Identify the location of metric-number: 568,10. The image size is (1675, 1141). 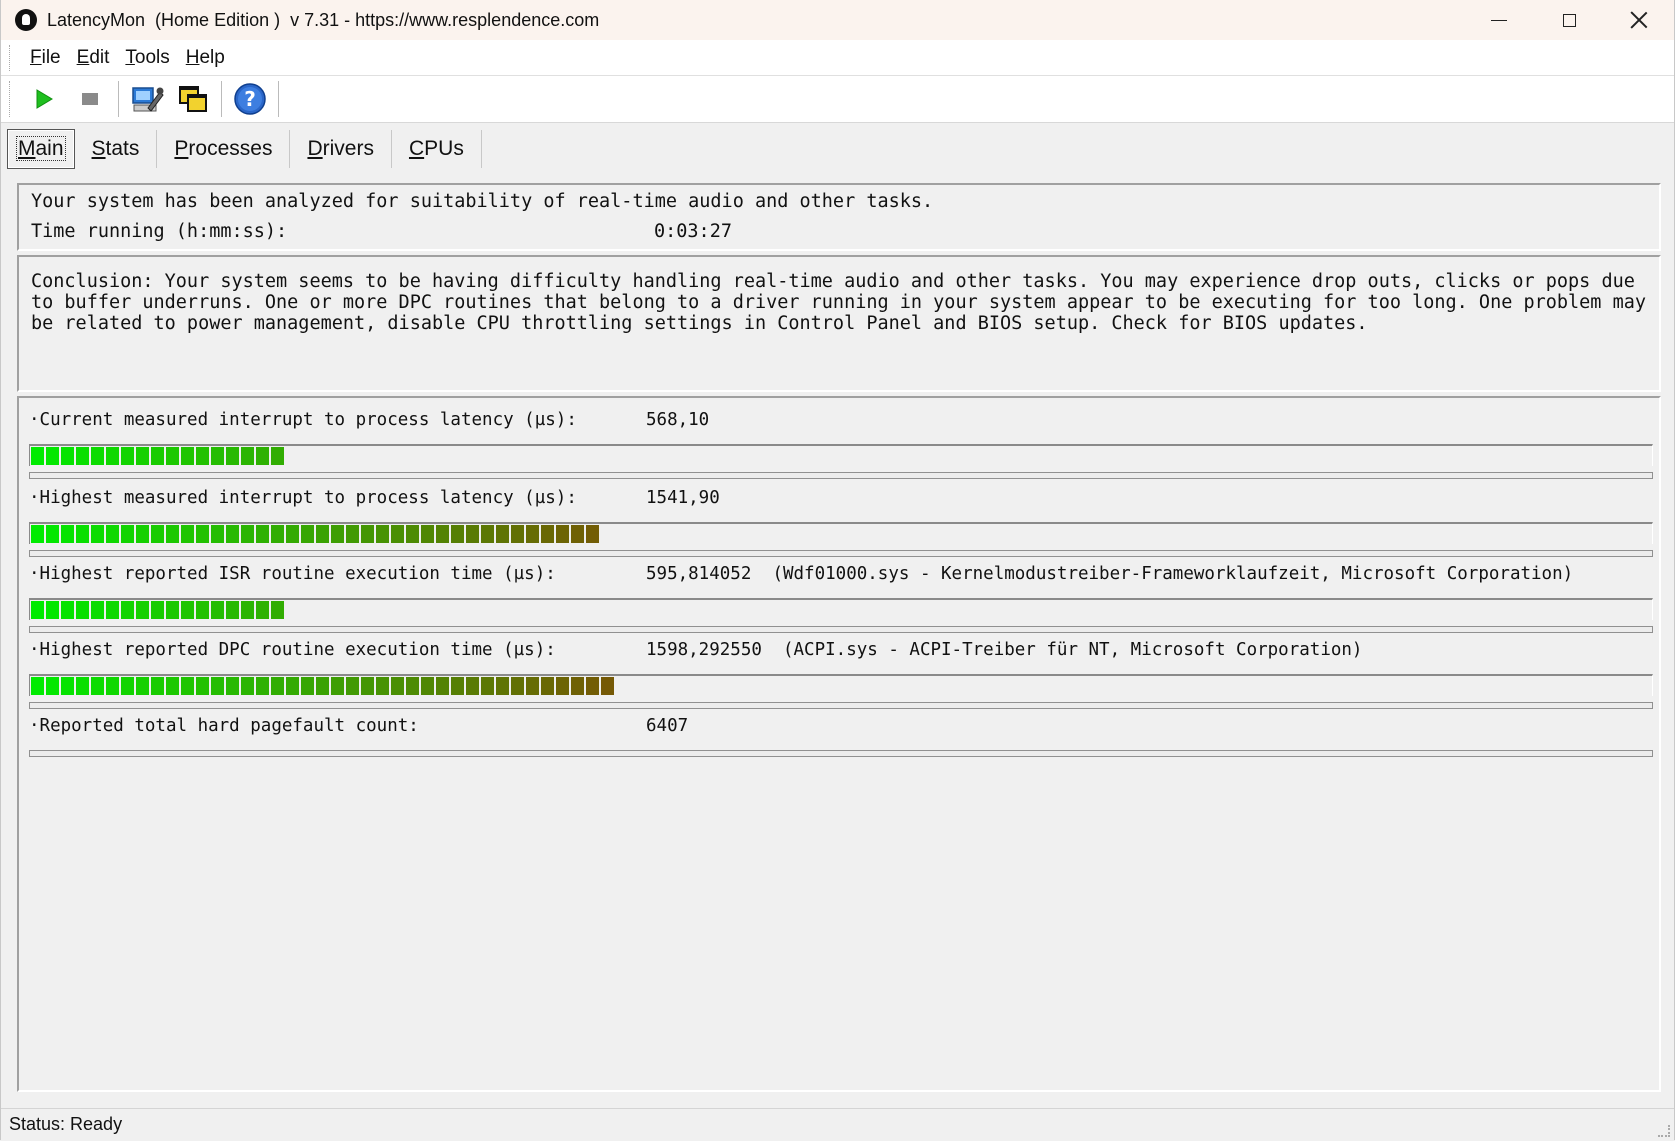
(678, 420).